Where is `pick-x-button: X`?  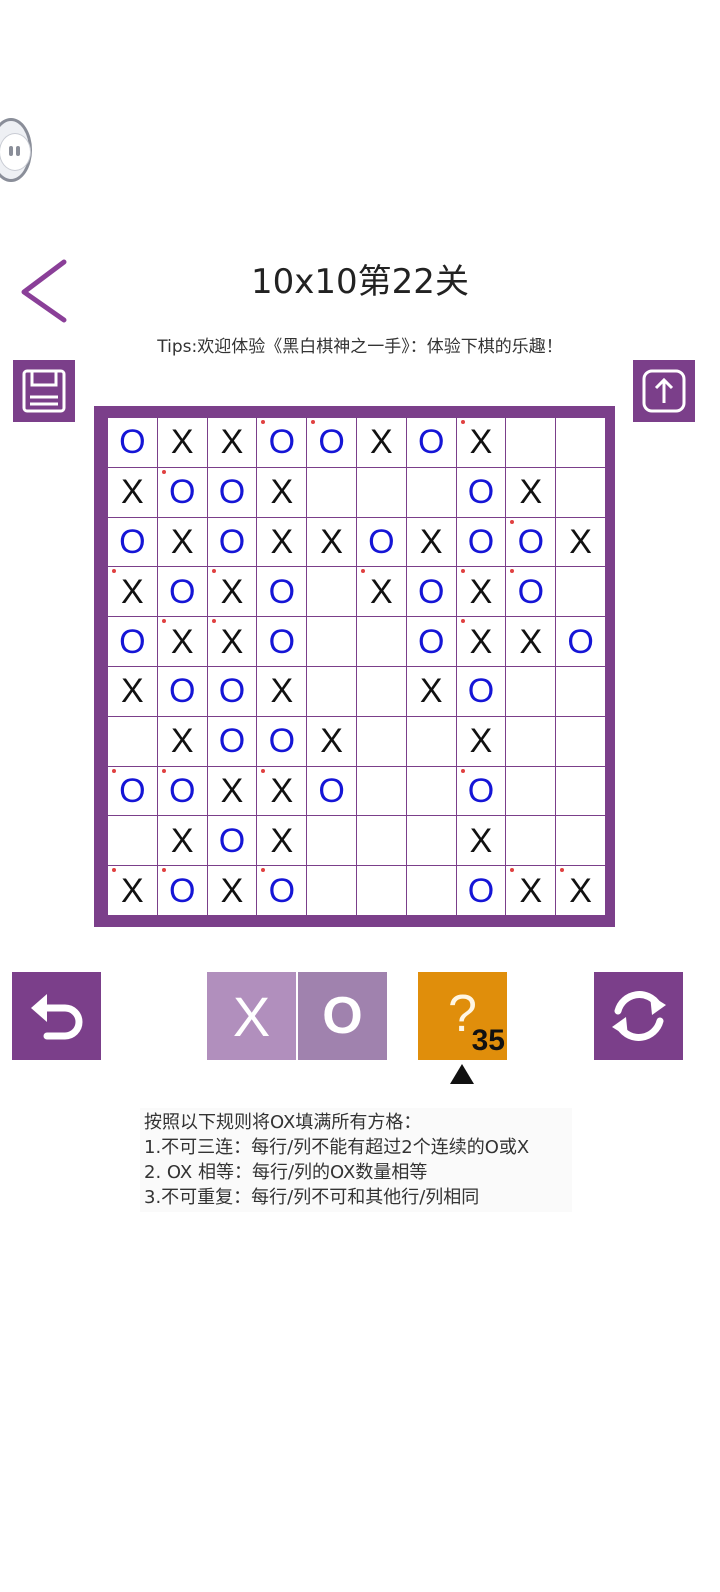 pick-x-button: X is located at coordinates (251, 1016).